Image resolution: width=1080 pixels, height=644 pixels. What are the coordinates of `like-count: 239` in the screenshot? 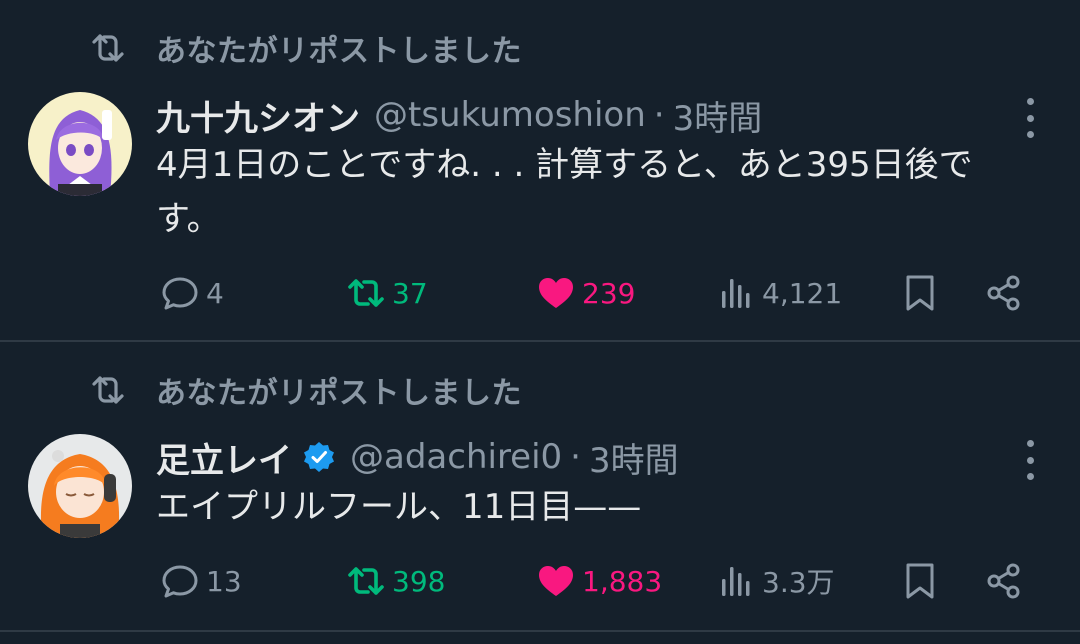 It's located at (609, 293).